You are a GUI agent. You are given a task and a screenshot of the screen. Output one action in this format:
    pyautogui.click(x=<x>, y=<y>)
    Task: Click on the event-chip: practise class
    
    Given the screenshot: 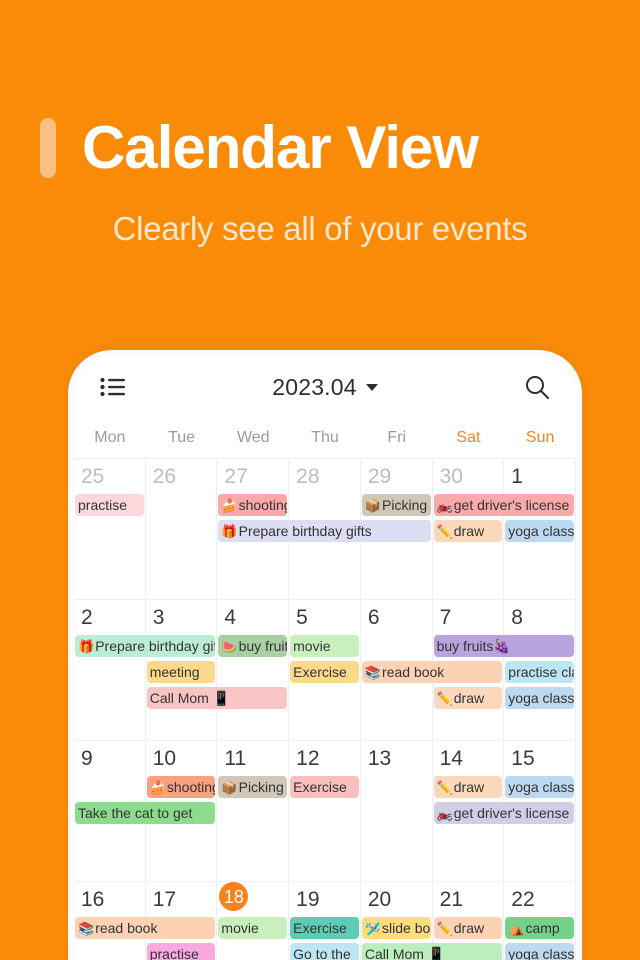 What is the action you would take?
    pyautogui.click(x=539, y=672)
    